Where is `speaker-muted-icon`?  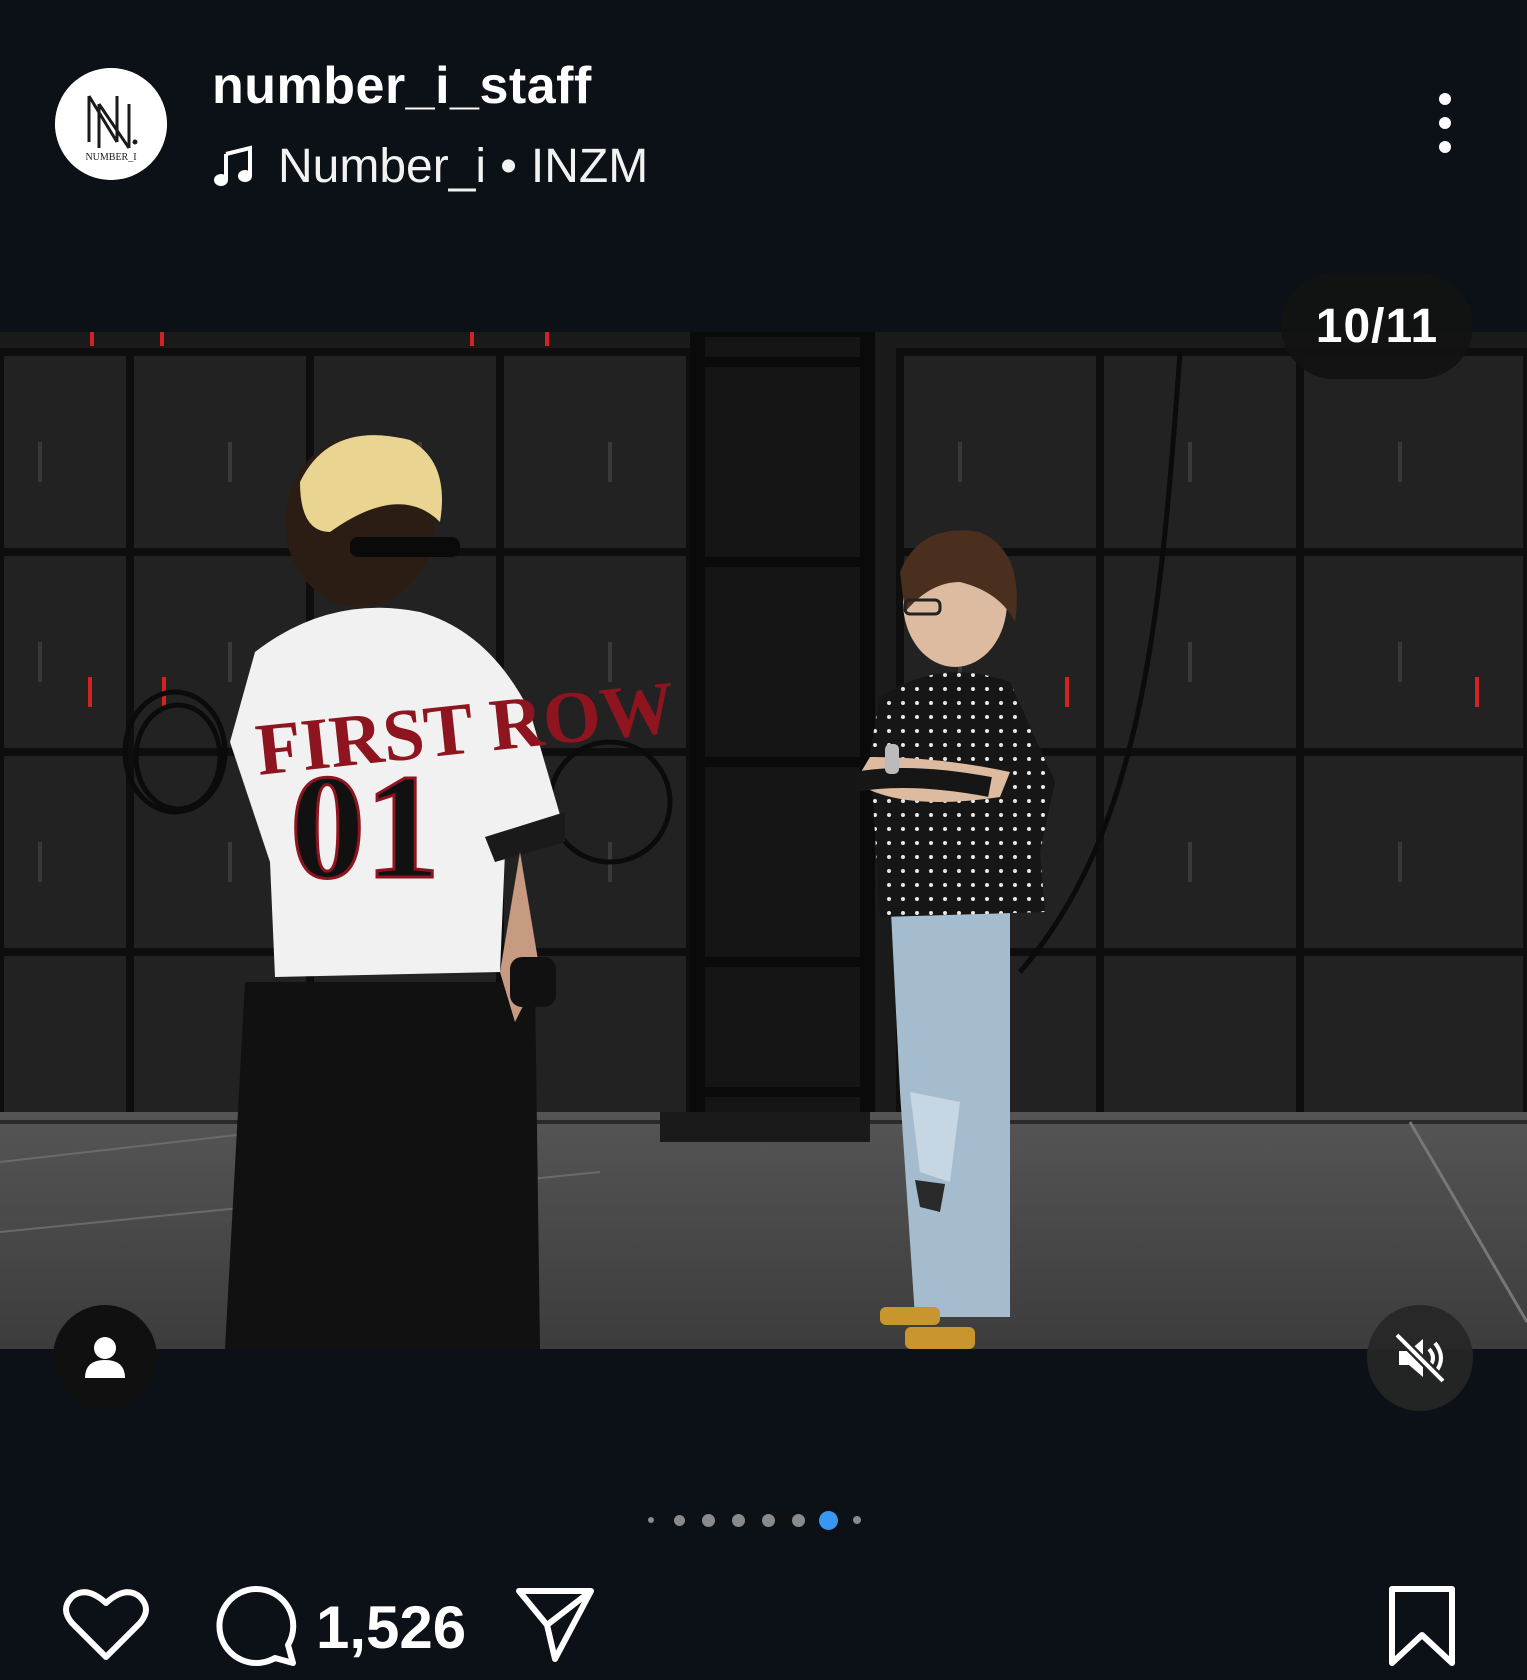 speaker-muted-icon is located at coordinates (1420, 1358).